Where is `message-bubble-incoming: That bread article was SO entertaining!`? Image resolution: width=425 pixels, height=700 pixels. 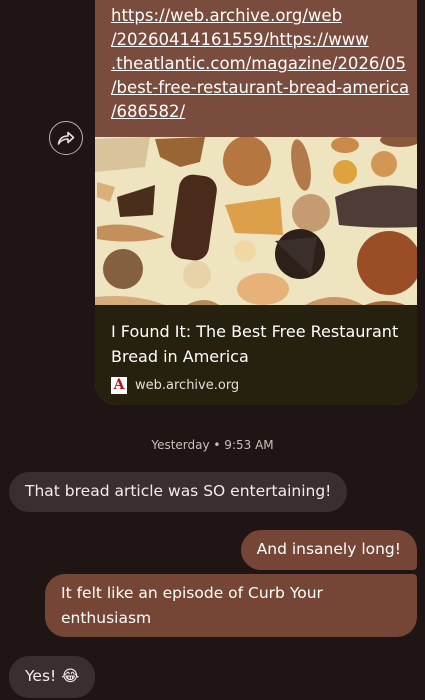
message-bubble-incoming: That bread article was SO entertaining! is located at coordinates (178, 492).